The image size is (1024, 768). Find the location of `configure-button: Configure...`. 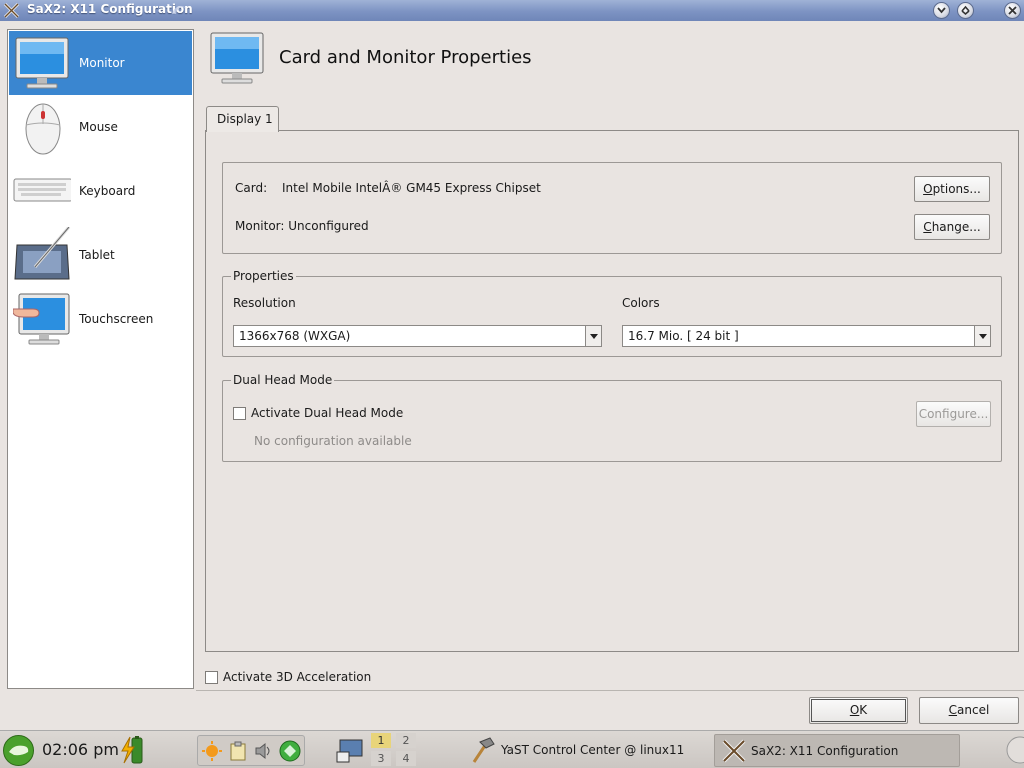

configure-button: Configure... is located at coordinates (953, 414).